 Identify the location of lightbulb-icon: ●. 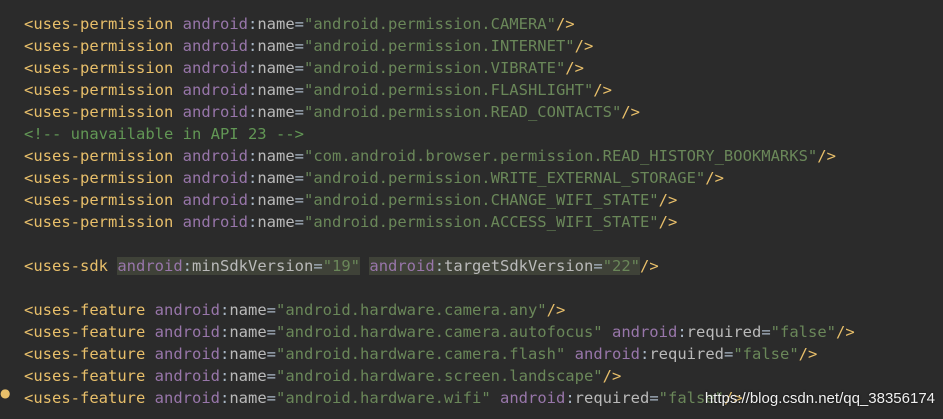
(5, 393).